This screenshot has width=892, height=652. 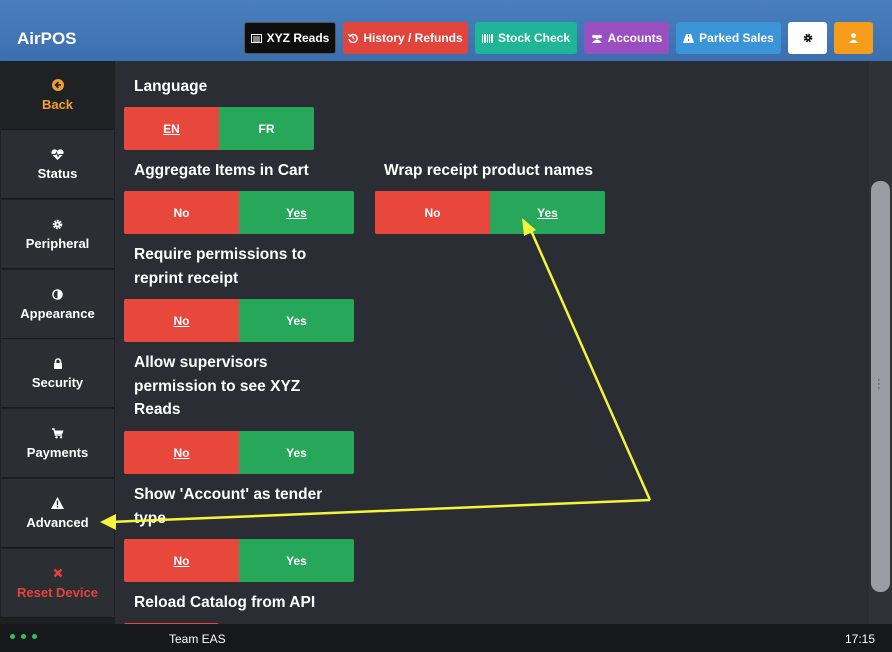 I want to click on aggregate-yes-button: Yes, so click(x=296, y=212).